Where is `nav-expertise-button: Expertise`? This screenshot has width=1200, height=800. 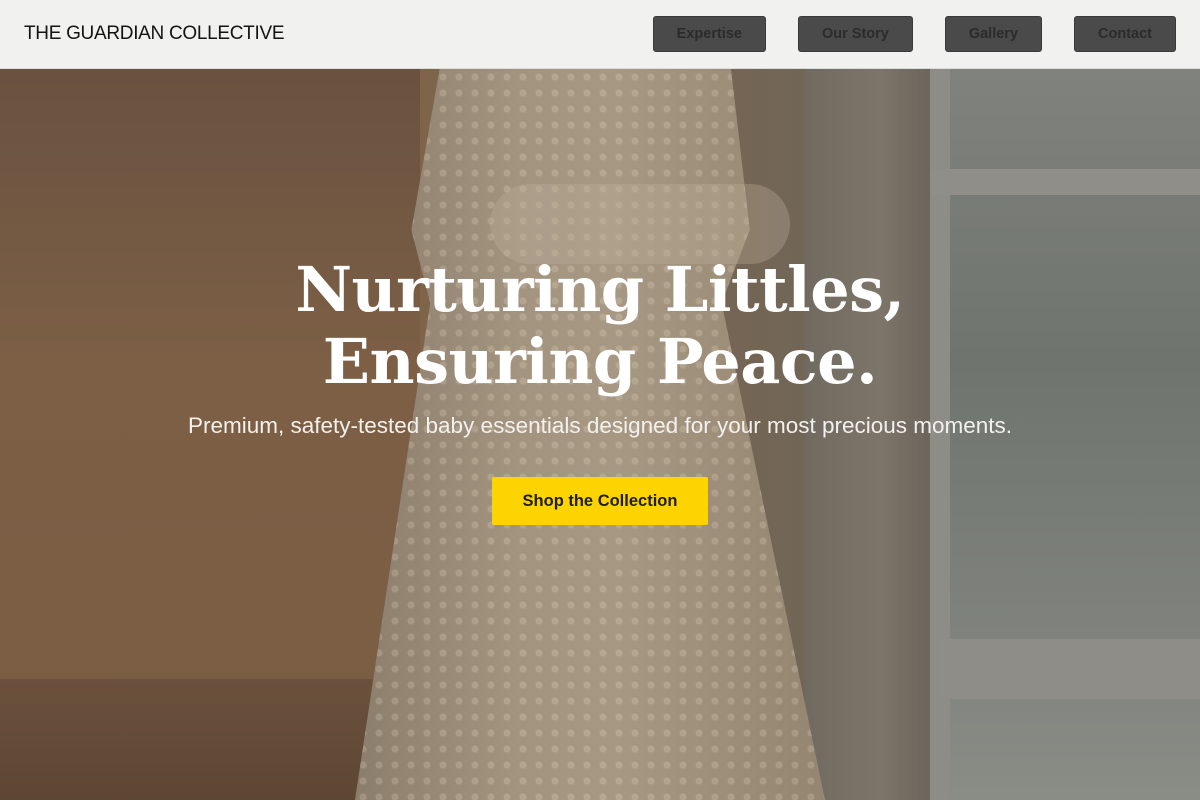
nav-expertise-button: Expertise is located at coordinates (709, 34).